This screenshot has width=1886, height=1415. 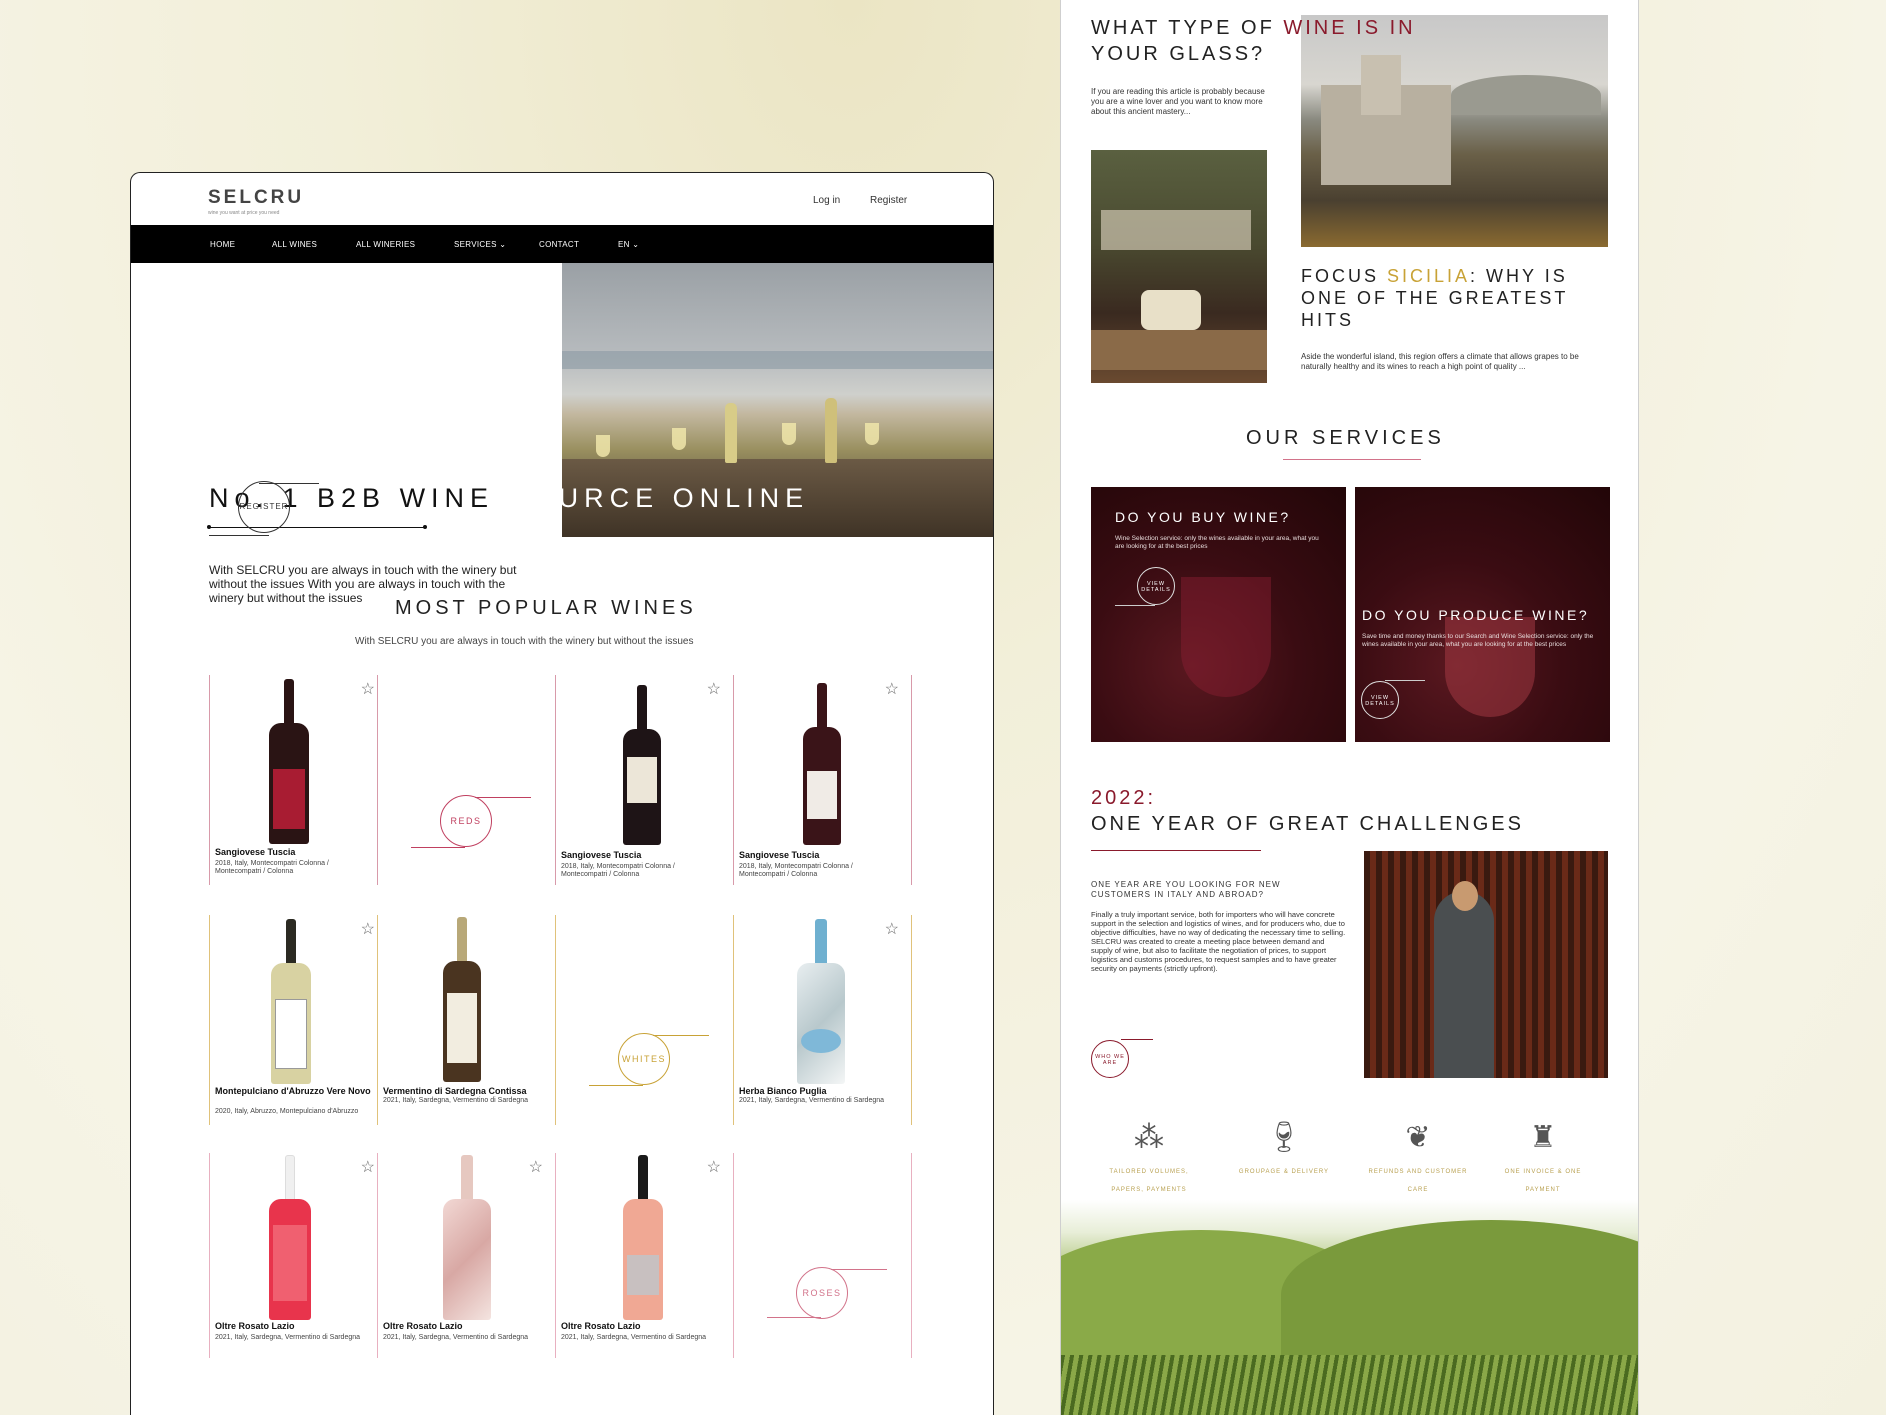 What do you see at coordinates (644, 1059) in the screenshot?
I see `whites-category-button: WHITES` at bounding box center [644, 1059].